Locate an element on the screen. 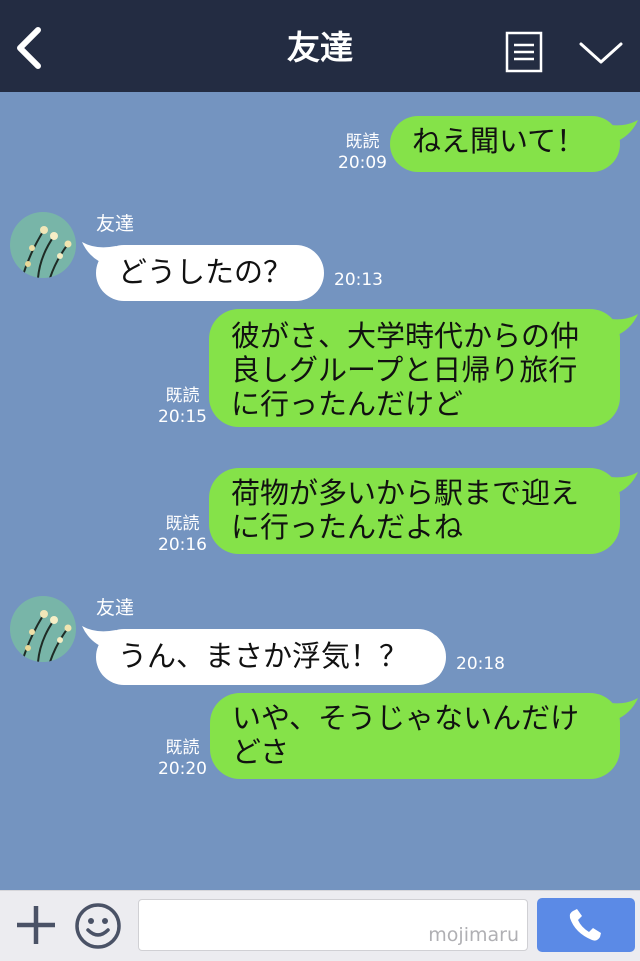 This screenshot has width=640, height=961. message-input: mojimaru is located at coordinates (333, 925).